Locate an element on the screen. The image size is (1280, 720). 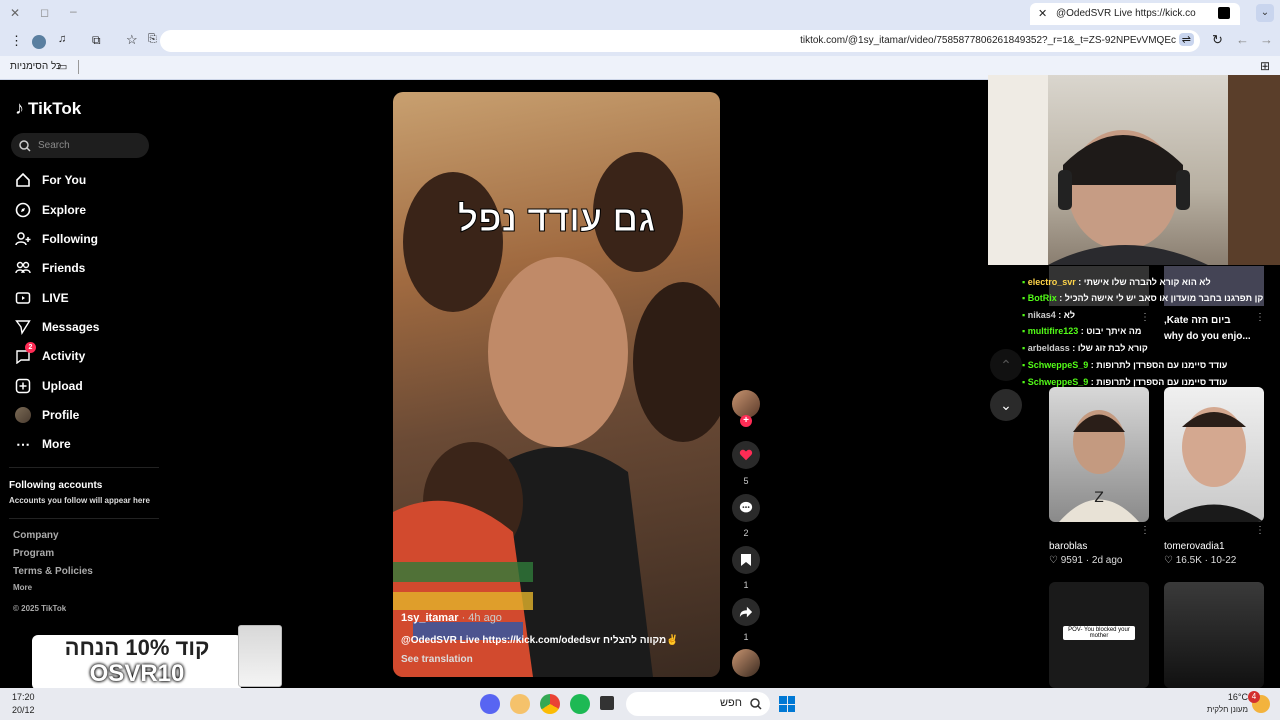
video-author: 1sy_itamar · 4h ago is located at coordinates (451, 618).